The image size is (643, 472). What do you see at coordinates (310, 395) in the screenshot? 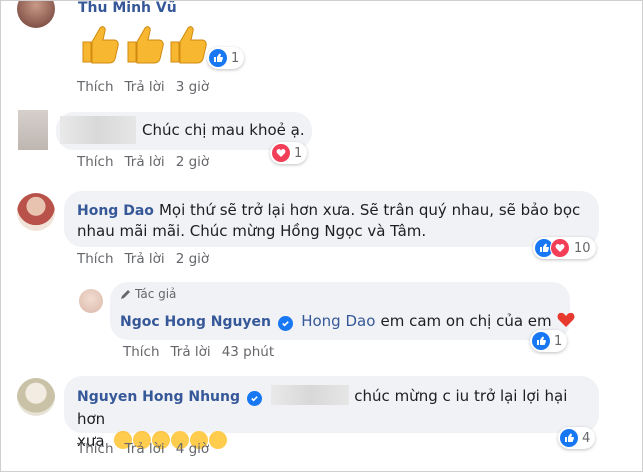
I see `mention-blurred` at bounding box center [310, 395].